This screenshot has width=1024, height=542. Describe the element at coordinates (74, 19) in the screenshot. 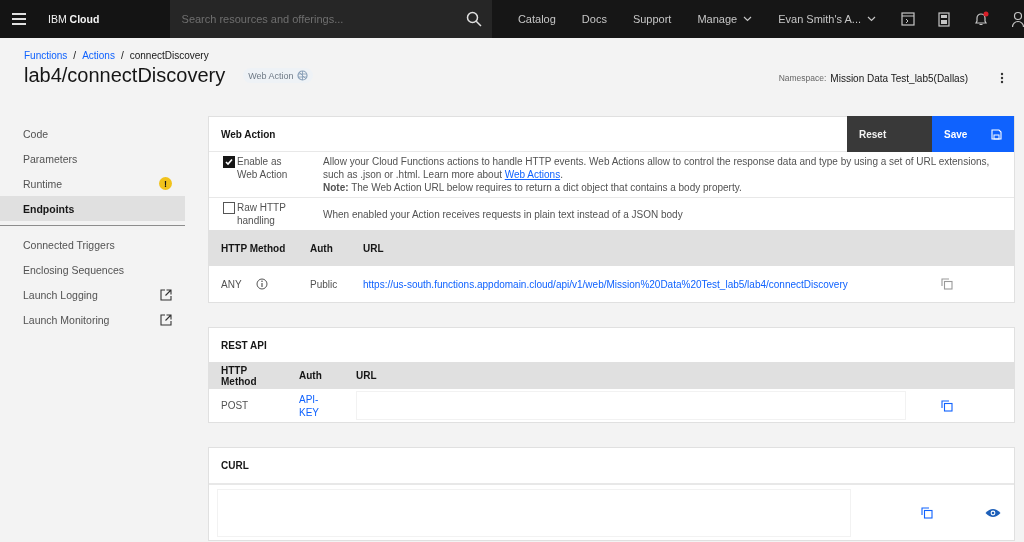

I see `brand-logo: IBM Cloud` at that location.